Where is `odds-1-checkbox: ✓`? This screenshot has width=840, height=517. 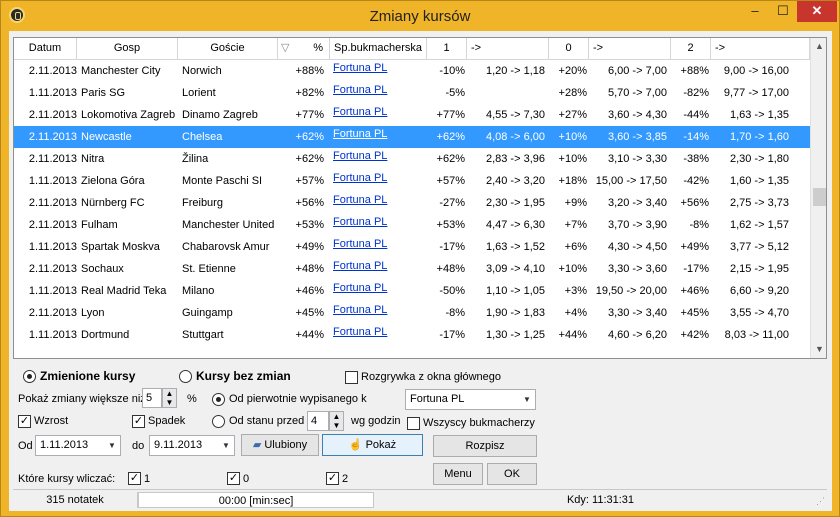 odds-1-checkbox: ✓ is located at coordinates (134, 478).